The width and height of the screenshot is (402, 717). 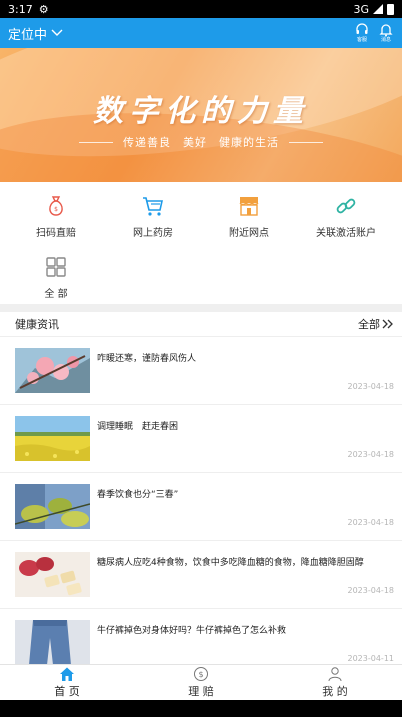 I want to click on top-header: 定位中 客服 消息, so click(x=201, y=33).